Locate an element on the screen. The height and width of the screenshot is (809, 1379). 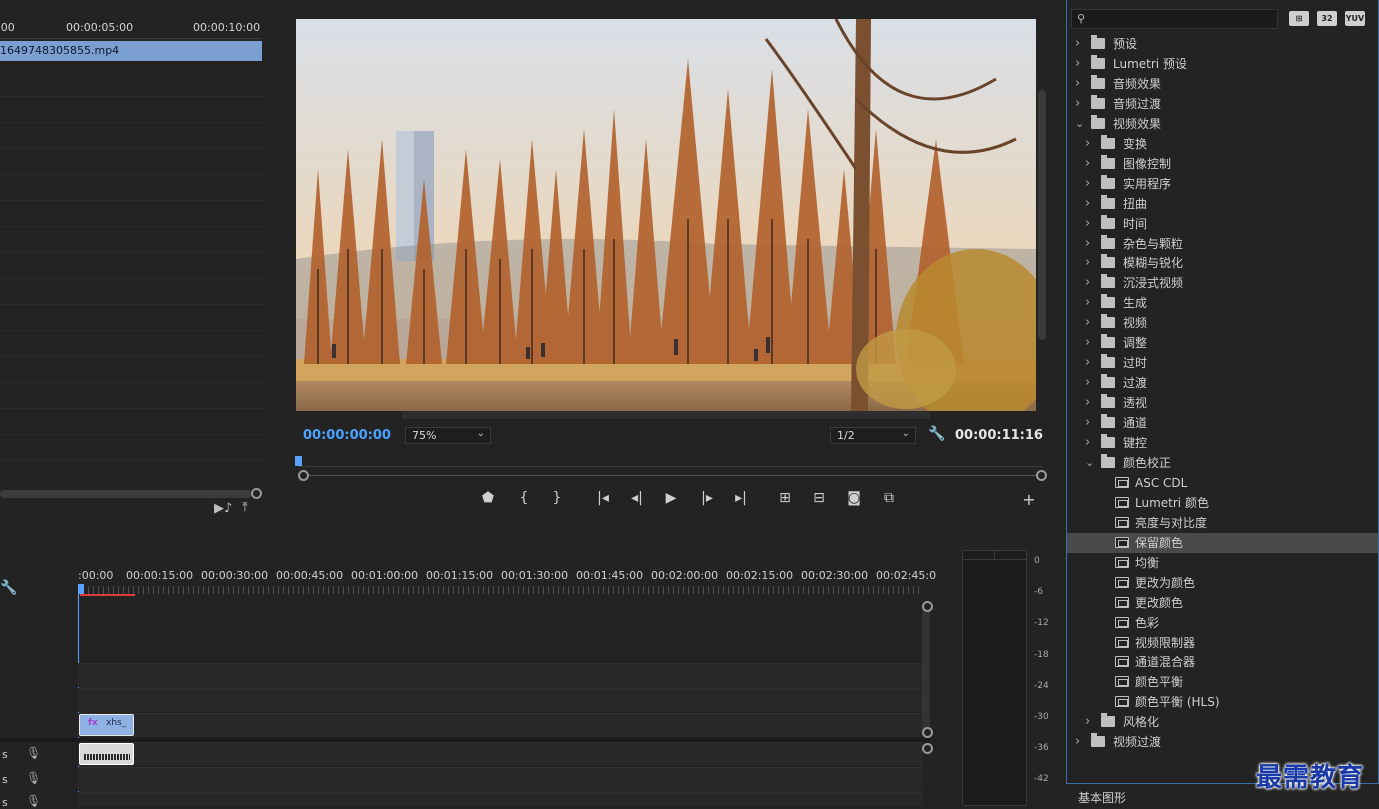
effects-folder: › 实用程序 is located at coordinates (1222, 184).